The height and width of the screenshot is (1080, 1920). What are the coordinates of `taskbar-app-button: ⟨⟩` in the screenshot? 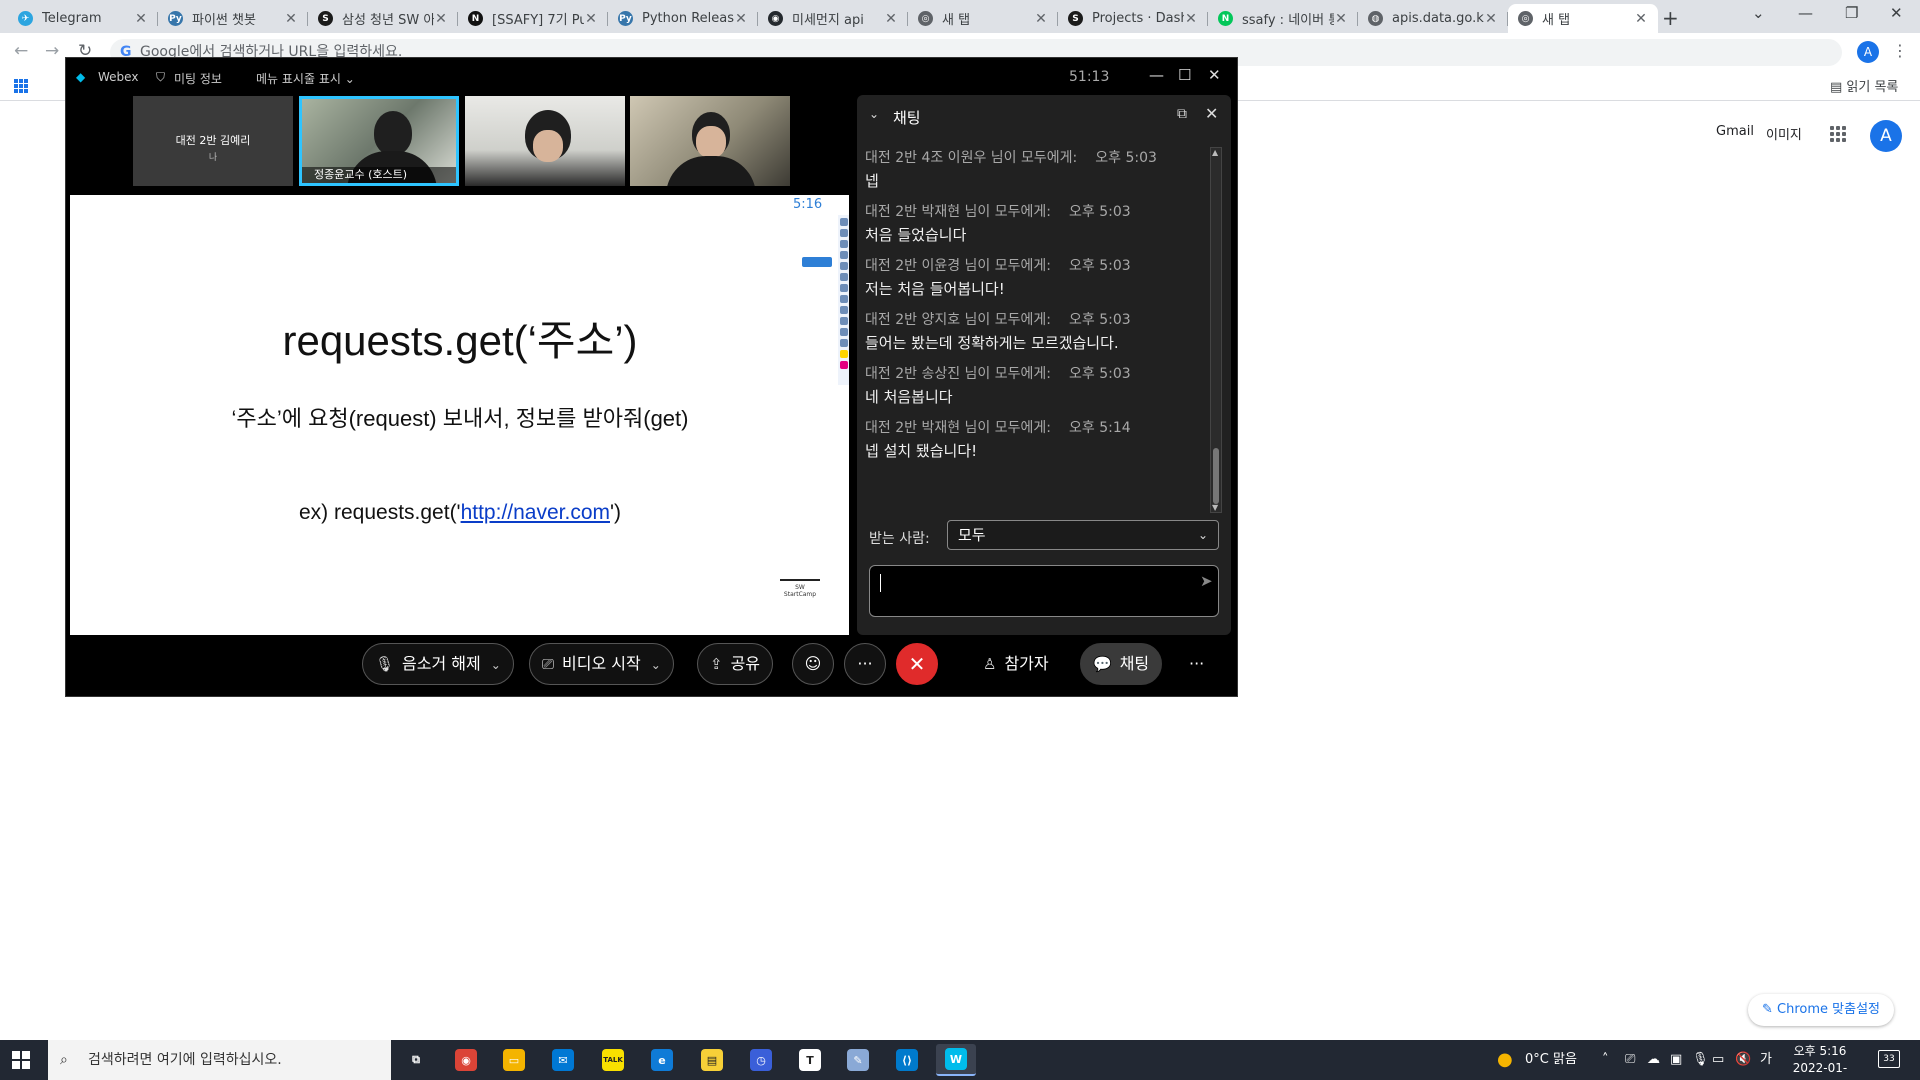 It's located at (907, 1060).